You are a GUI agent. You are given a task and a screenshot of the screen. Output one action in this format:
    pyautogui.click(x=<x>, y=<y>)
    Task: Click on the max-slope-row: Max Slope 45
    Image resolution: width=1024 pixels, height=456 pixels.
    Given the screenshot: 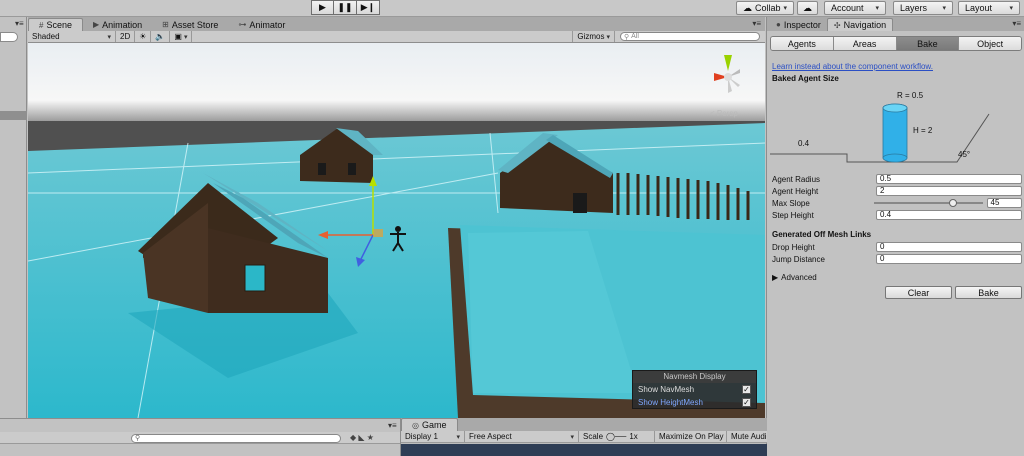 What is the action you would take?
    pyautogui.click(x=897, y=203)
    